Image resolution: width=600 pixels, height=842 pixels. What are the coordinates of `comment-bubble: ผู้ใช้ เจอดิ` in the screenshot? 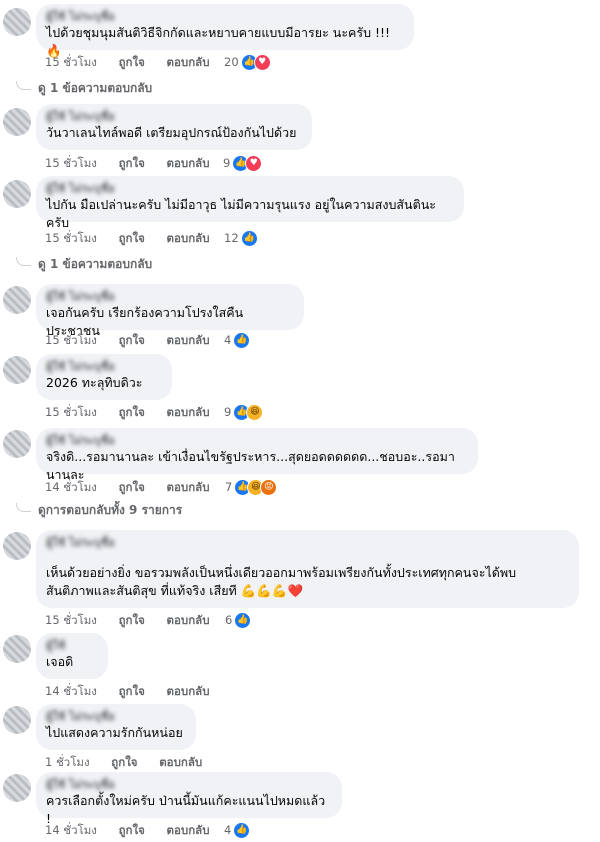 It's located at (72, 656).